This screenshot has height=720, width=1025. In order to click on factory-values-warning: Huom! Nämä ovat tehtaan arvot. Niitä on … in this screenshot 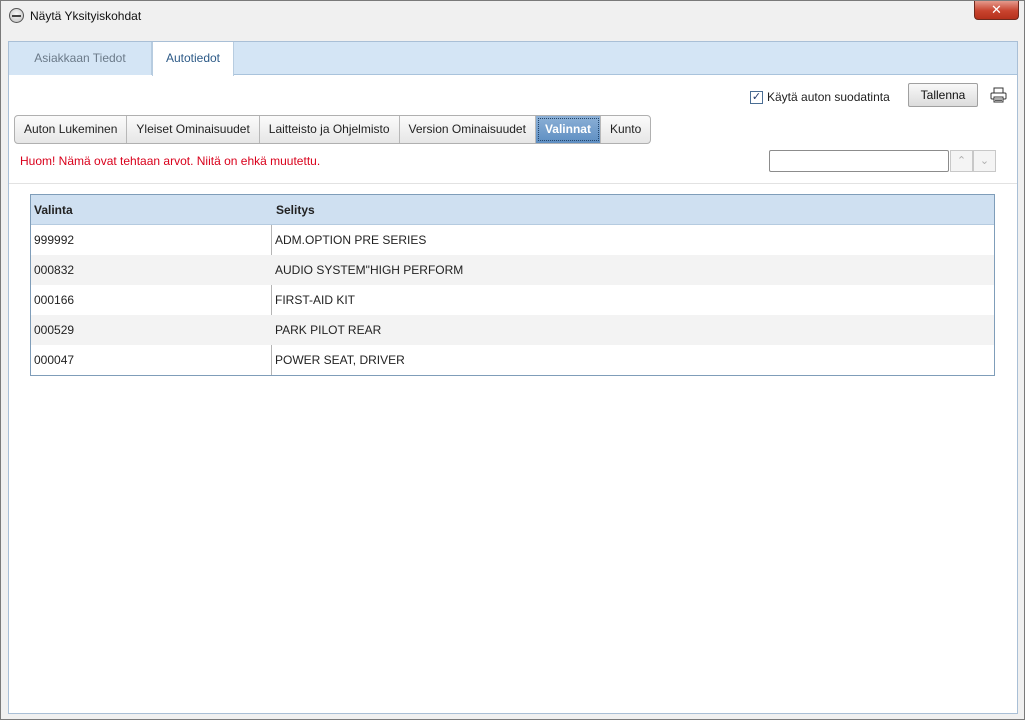, I will do `click(170, 161)`.